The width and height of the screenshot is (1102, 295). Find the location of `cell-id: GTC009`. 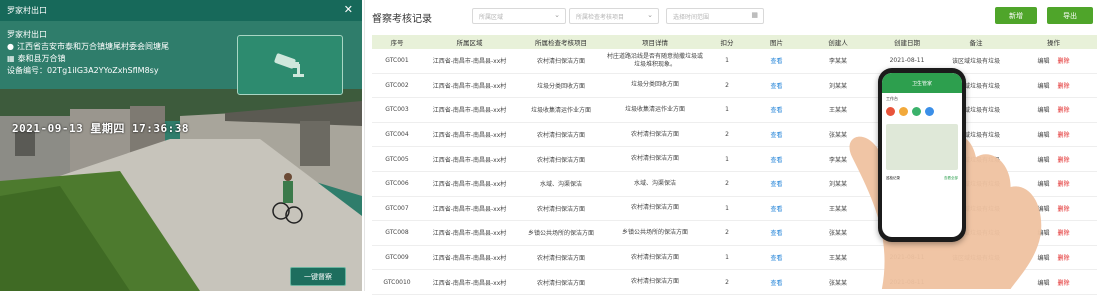

cell-id: GTC009 is located at coordinates (397, 258).